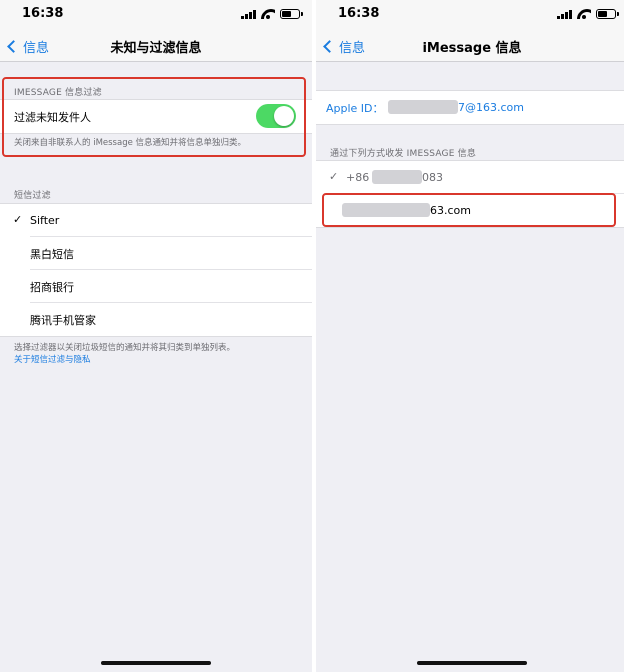  I want to click on list-item: 腾讯手机管家, so click(156, 319).